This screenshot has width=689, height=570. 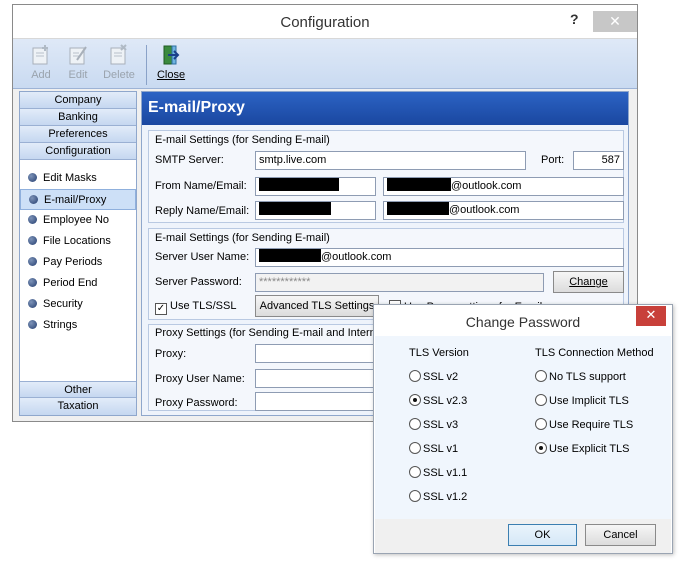 What do you see at coordinates (541, 448) in the screenshot?
I see `radio-selected-icon` at bounding box center [541, 448].